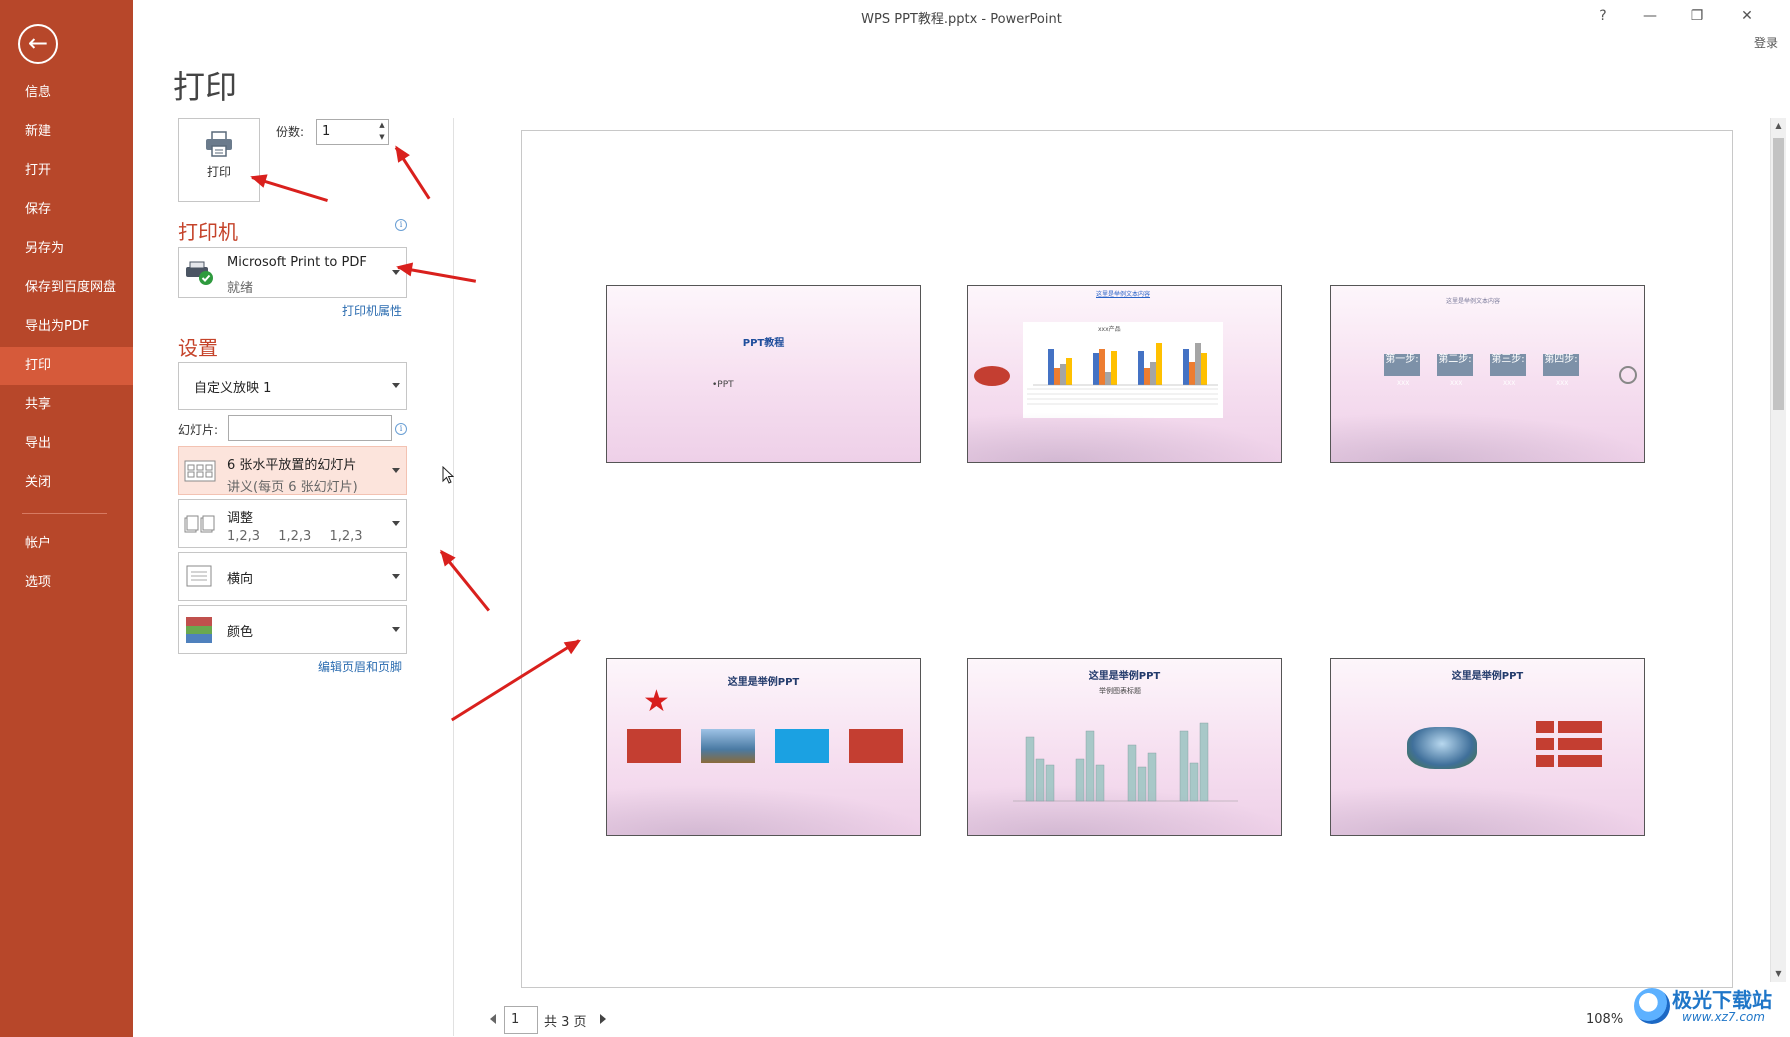  What do you see at coordinates (66, 132) in the screenshot?
I see `nav-item-new: 新建` at bounding box center [66, 132].